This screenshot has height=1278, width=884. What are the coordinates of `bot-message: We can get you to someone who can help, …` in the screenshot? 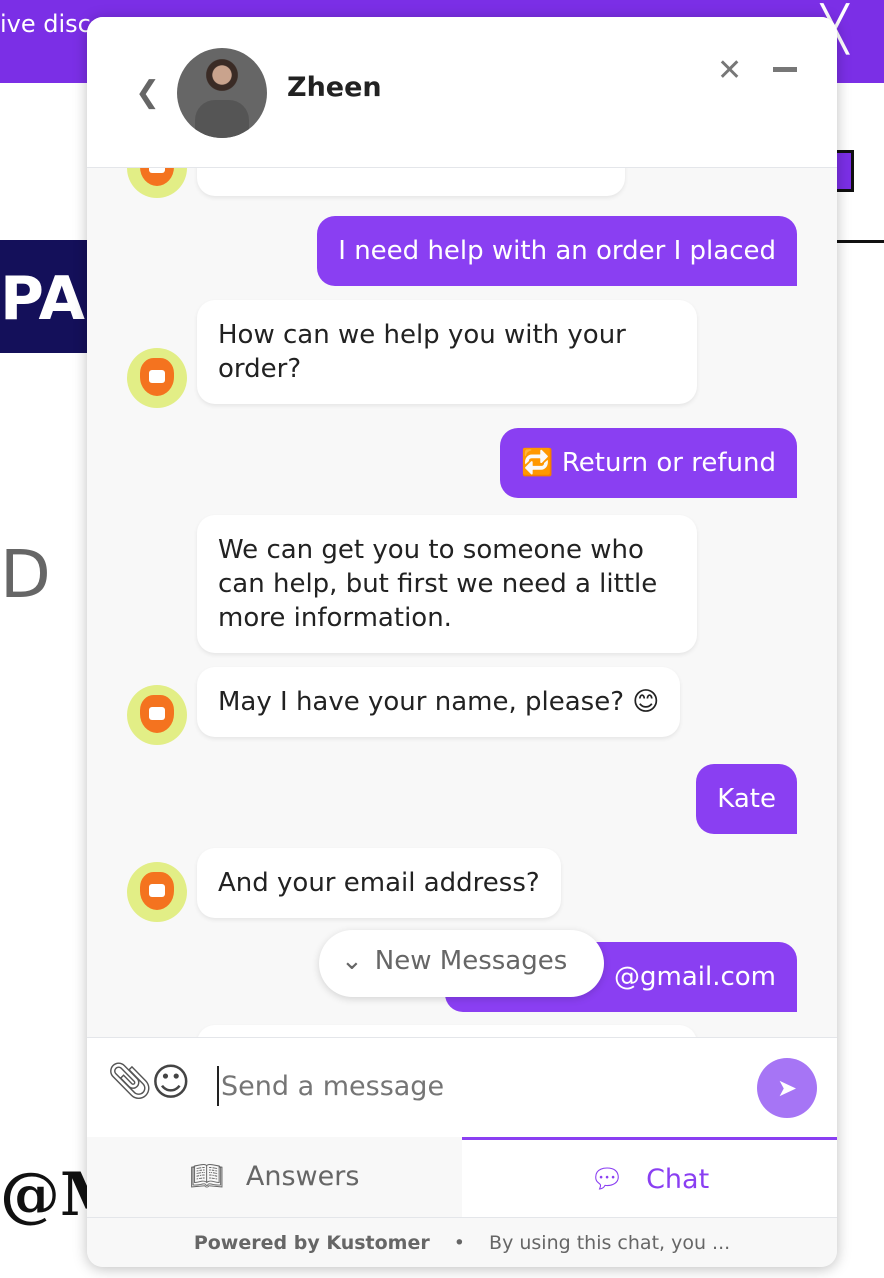 It's located at (447, 584).